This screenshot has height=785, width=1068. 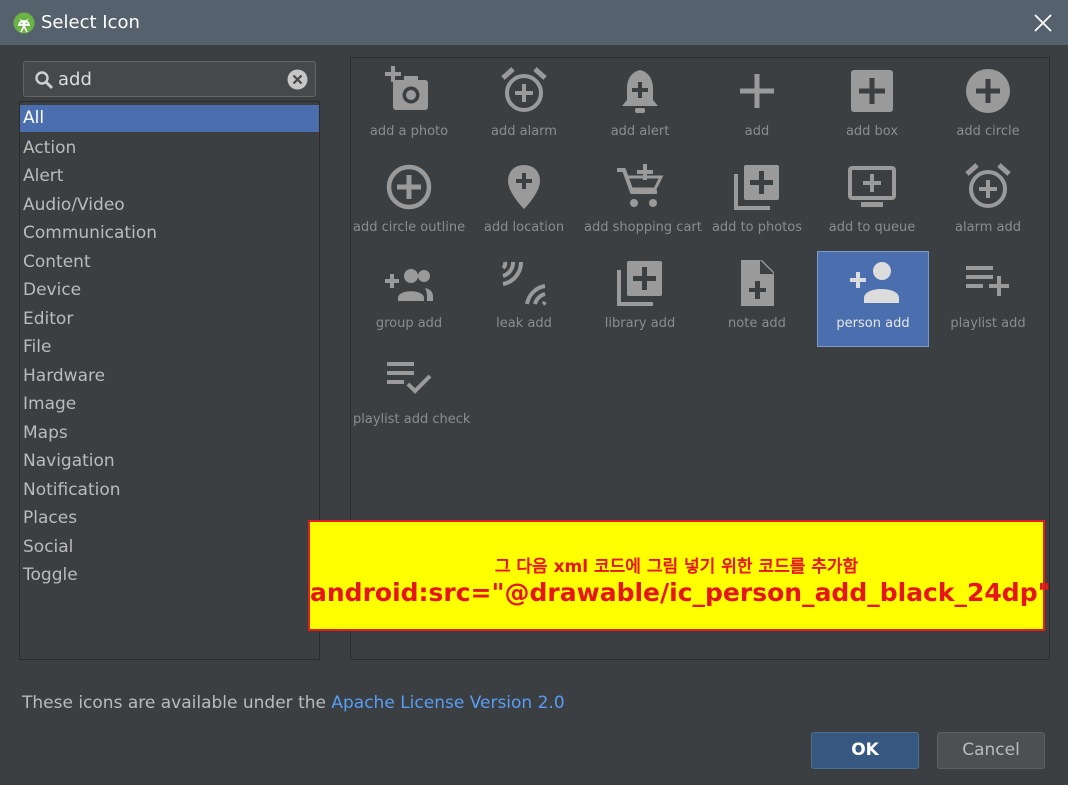 What do you see at coordinates (169, 290) in the screenshot?
I see `category-device: Device` at bounding box center [169, 290].